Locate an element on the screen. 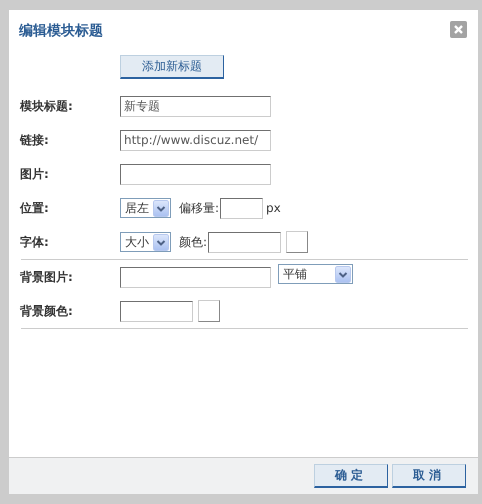 The width and height of the screenshot is (482, 504). dialog-title: 编辑模块标题 is located at coordinates (61, 31).